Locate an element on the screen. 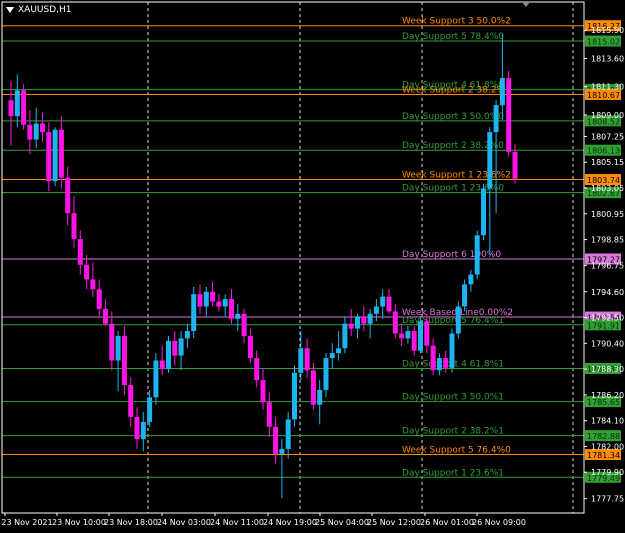  y-tick-label: 1796.75 is located at coordinates (607, 265).